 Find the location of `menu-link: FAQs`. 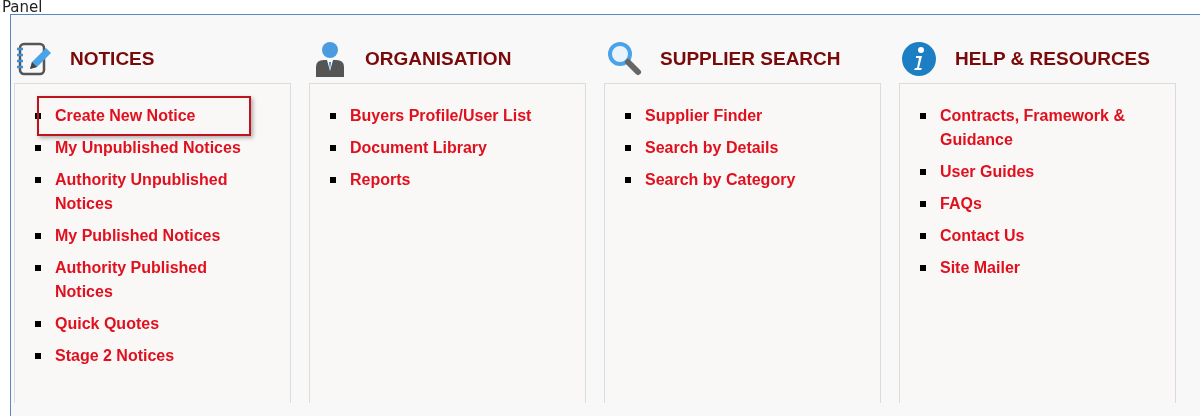

menu-link: FAQs is located at coordinates (961, 204).